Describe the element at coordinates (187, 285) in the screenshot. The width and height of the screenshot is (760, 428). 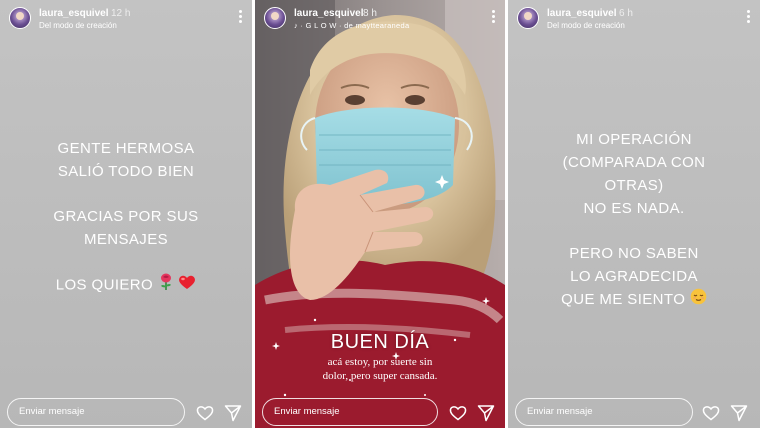
I see `red-heart-emoji` at that location.